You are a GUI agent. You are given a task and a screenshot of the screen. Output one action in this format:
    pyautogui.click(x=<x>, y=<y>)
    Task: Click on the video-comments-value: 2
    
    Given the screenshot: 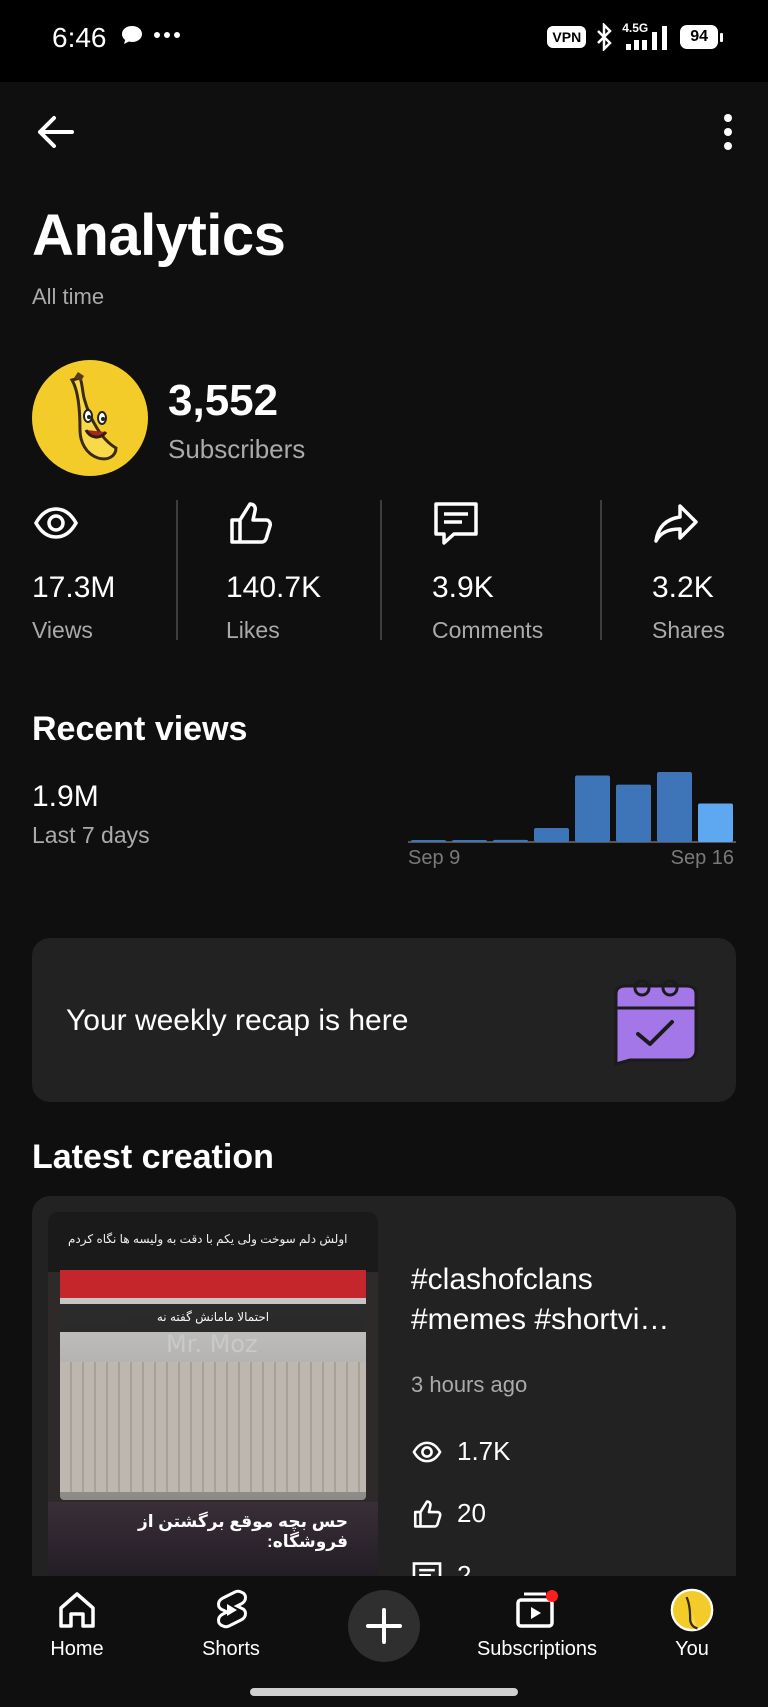 What is the action you would take?
    pyautogui.click(x=464, y=1568)
    